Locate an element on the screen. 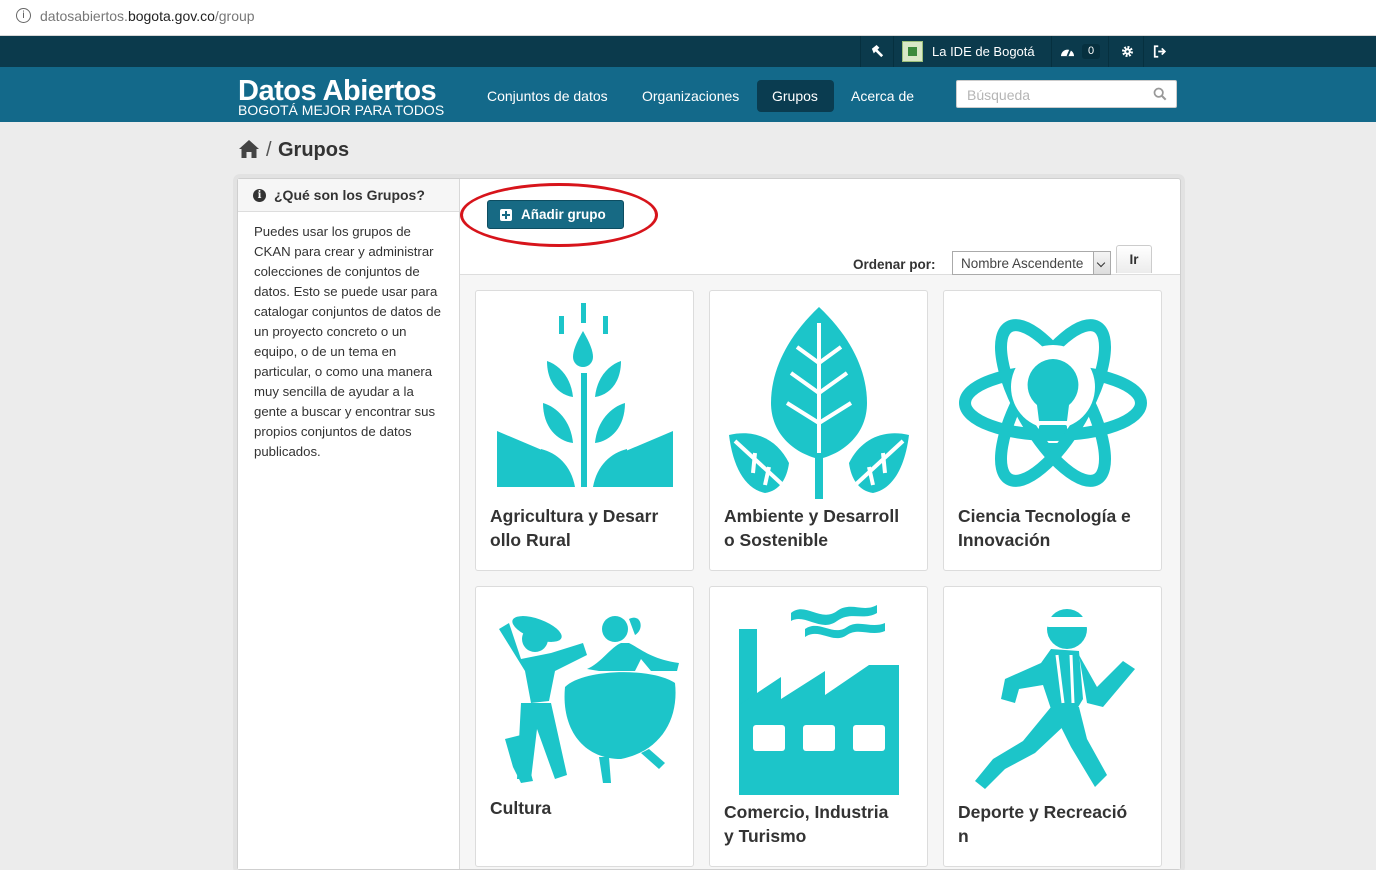 The height and width of the screenshot is (870, 1376). sidebar-heading-text: ¿Qué son los Grupos? is located at coordinates (349, 195).